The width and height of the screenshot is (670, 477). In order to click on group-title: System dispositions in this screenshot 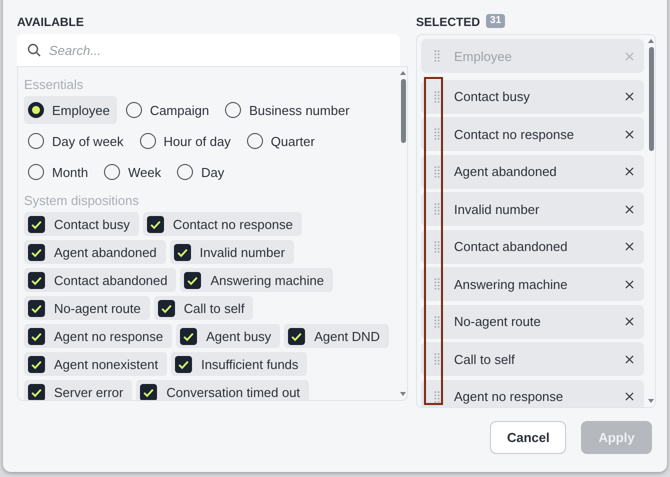, I will do `click(82, 200)`.